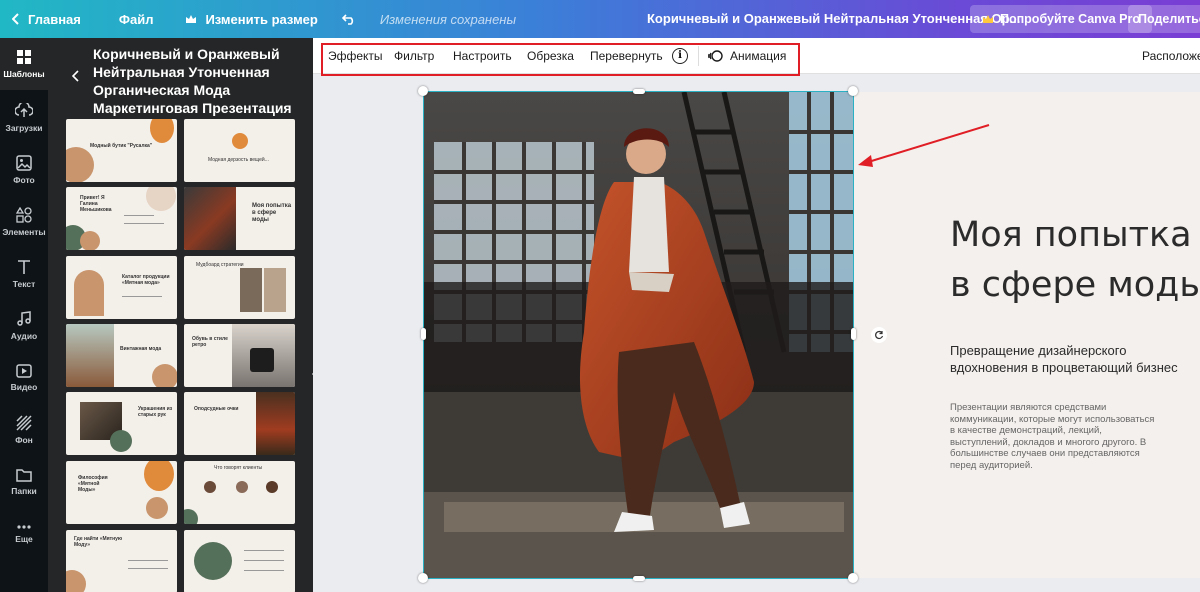 The height and width of the screenshot is (592, 1200). I want to click on slide-heading: Моя попытка в сфере моды, so click(1075, 260).